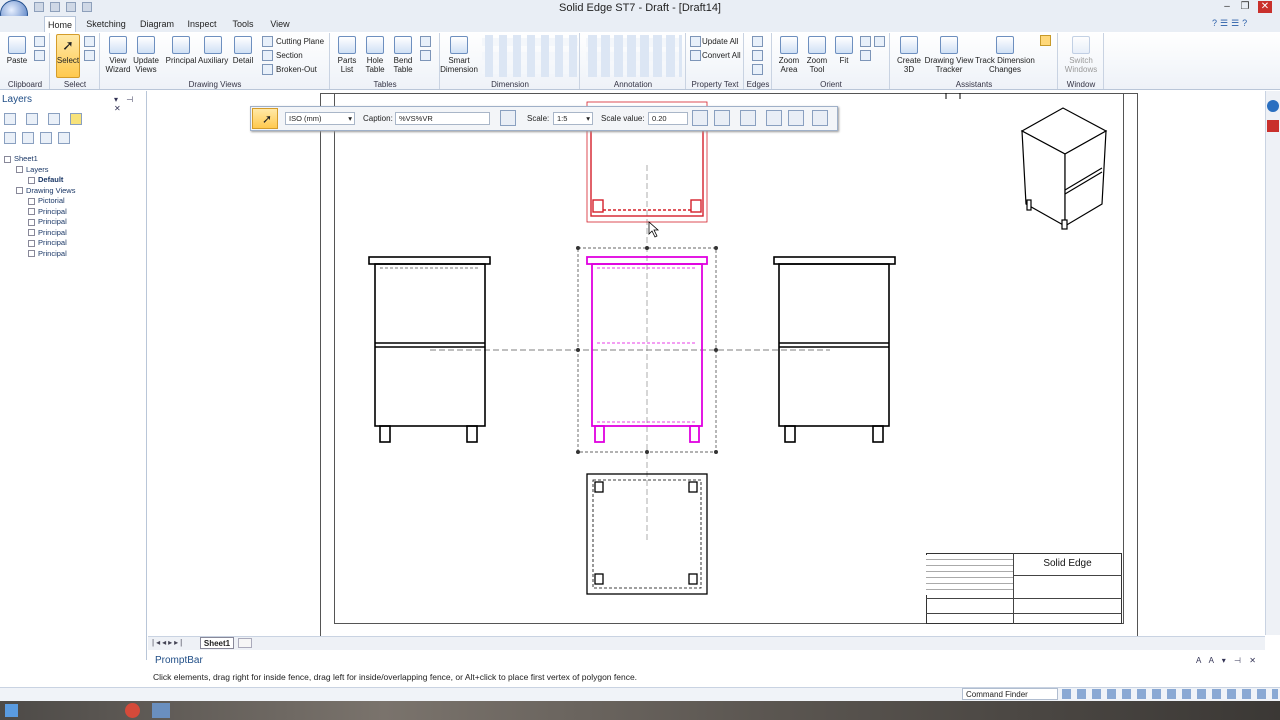 The width and height of the screenshot is (1280, 720). What do you see at coordinates (573, 118) in the screenshot?
I see `scale-select: 1:5 ▾` at bounding box center [573, 118].